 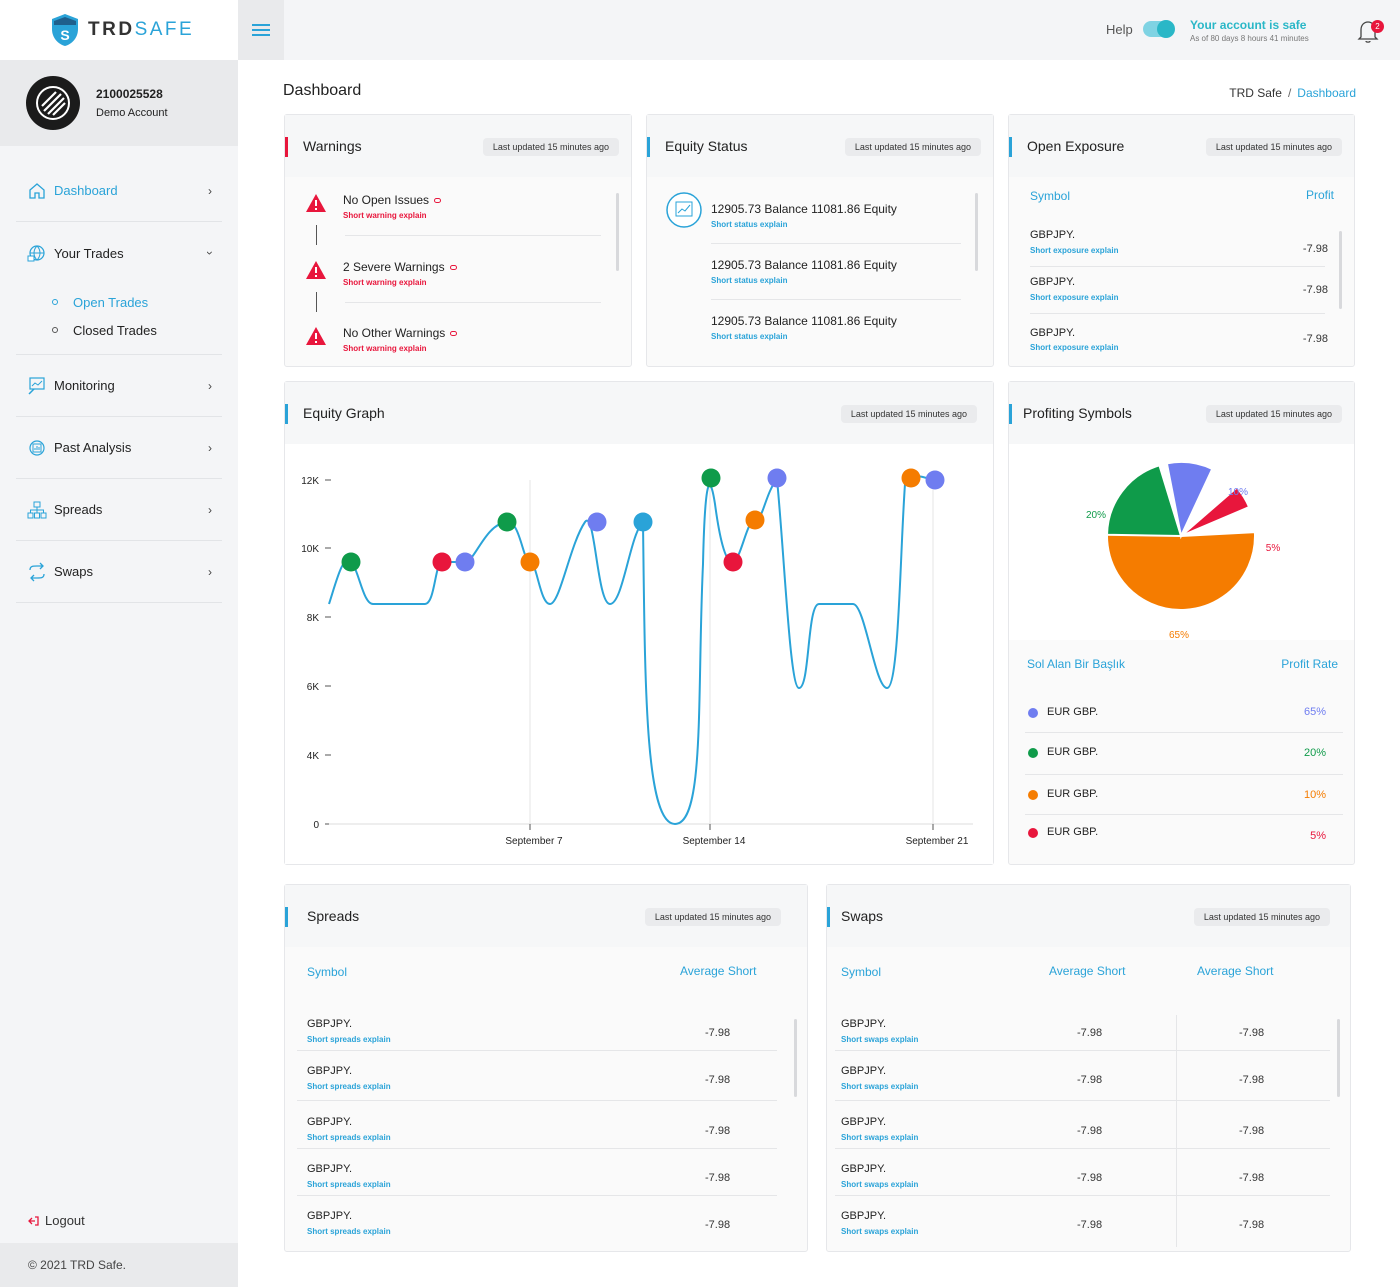 I want to click on exposure-subtitle: Short exposure explain, so click(x=1074, y=297).